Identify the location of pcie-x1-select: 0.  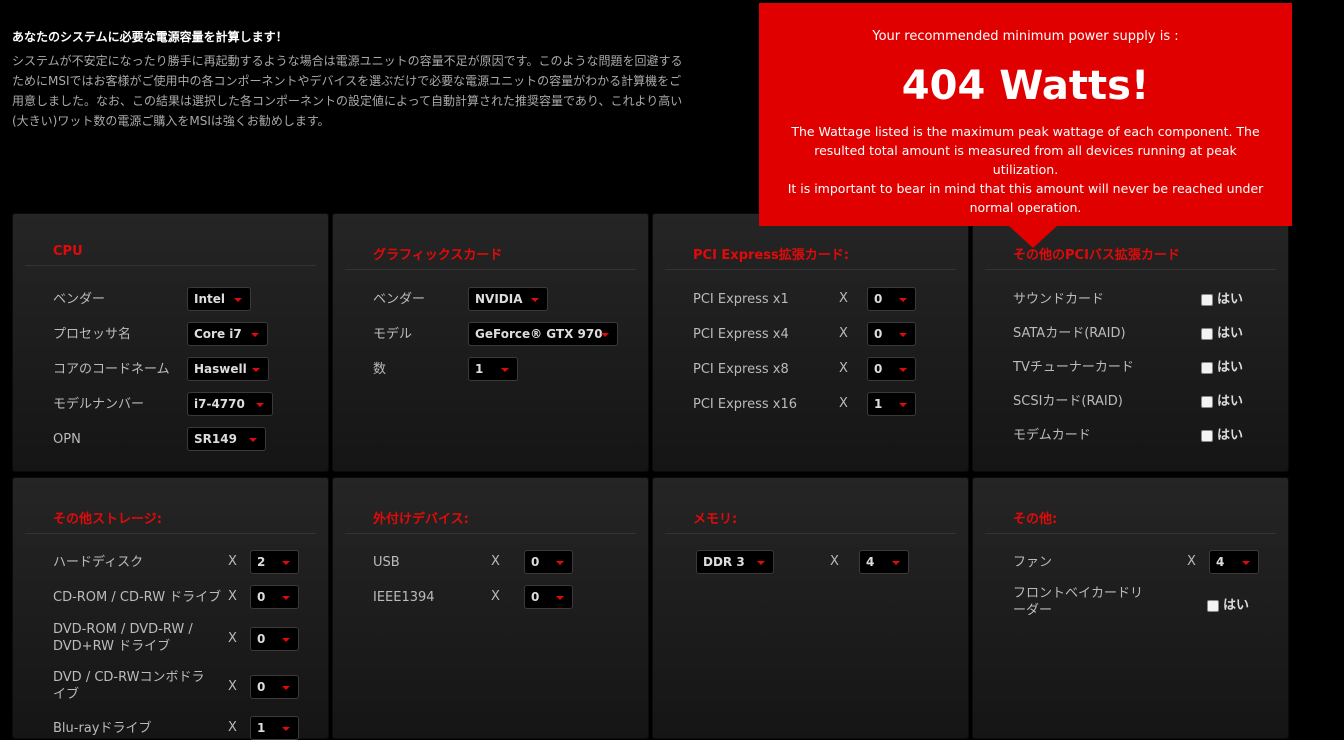
(891, 299).